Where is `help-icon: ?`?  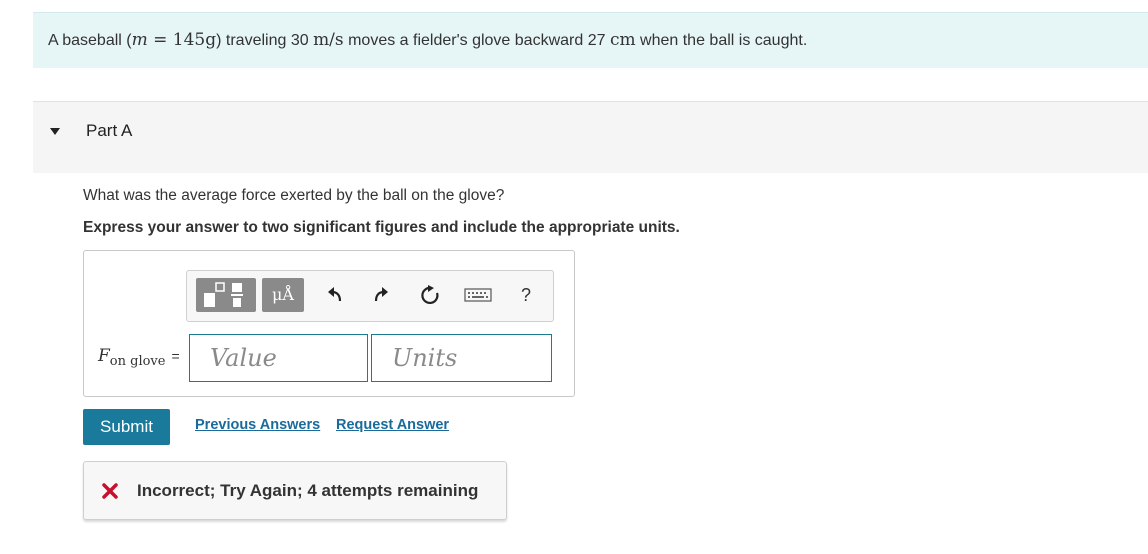 help-icon: ? is located at coordinates (525, 294).